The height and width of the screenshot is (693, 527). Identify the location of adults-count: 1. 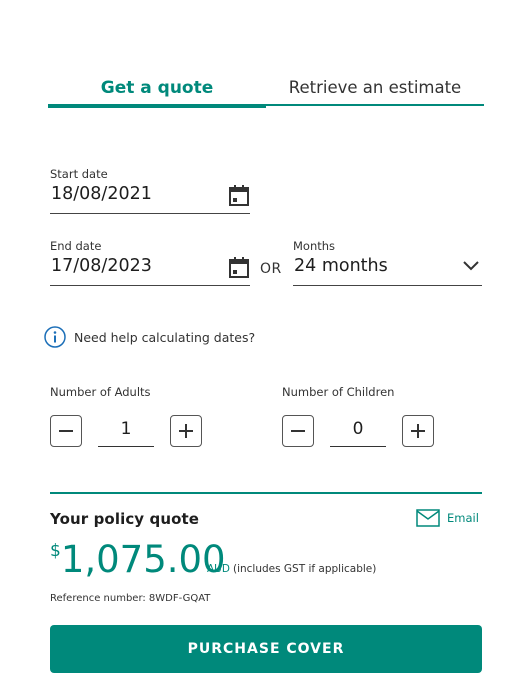
(126, 431).